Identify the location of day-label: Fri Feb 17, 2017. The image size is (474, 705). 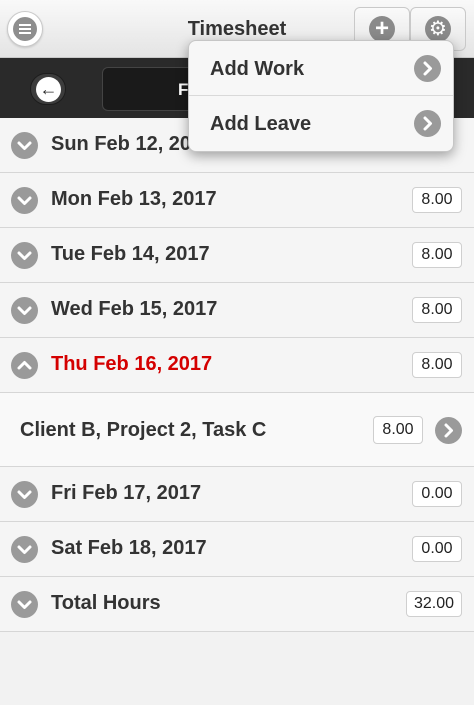
(126, 493).